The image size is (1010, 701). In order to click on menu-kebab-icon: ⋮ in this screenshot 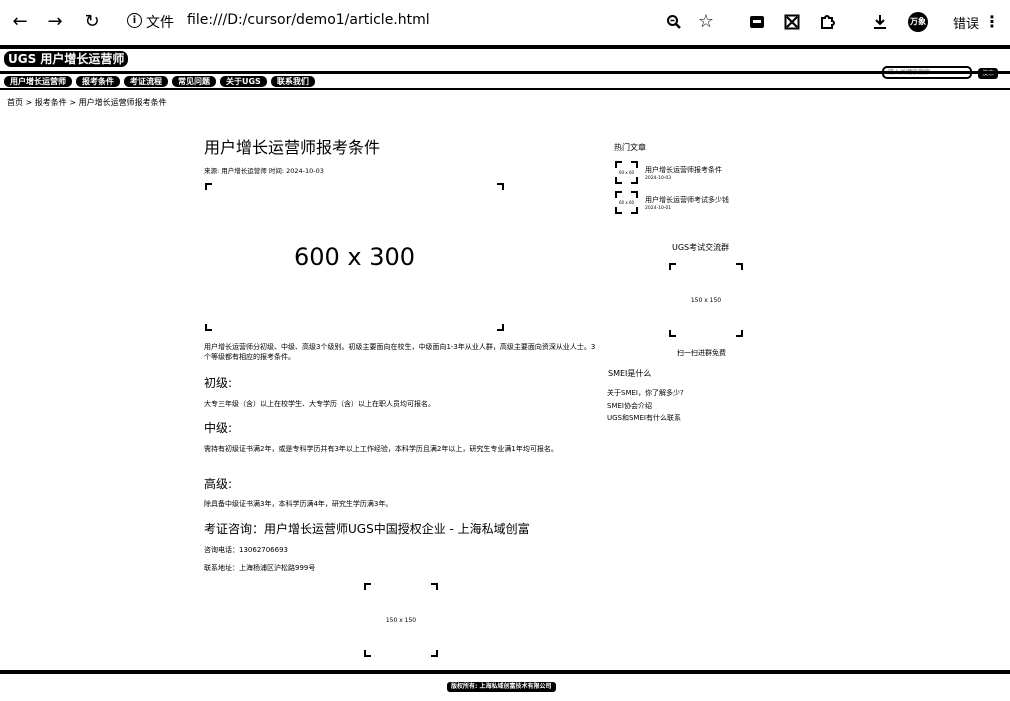, I will do `click(992, 21)`.